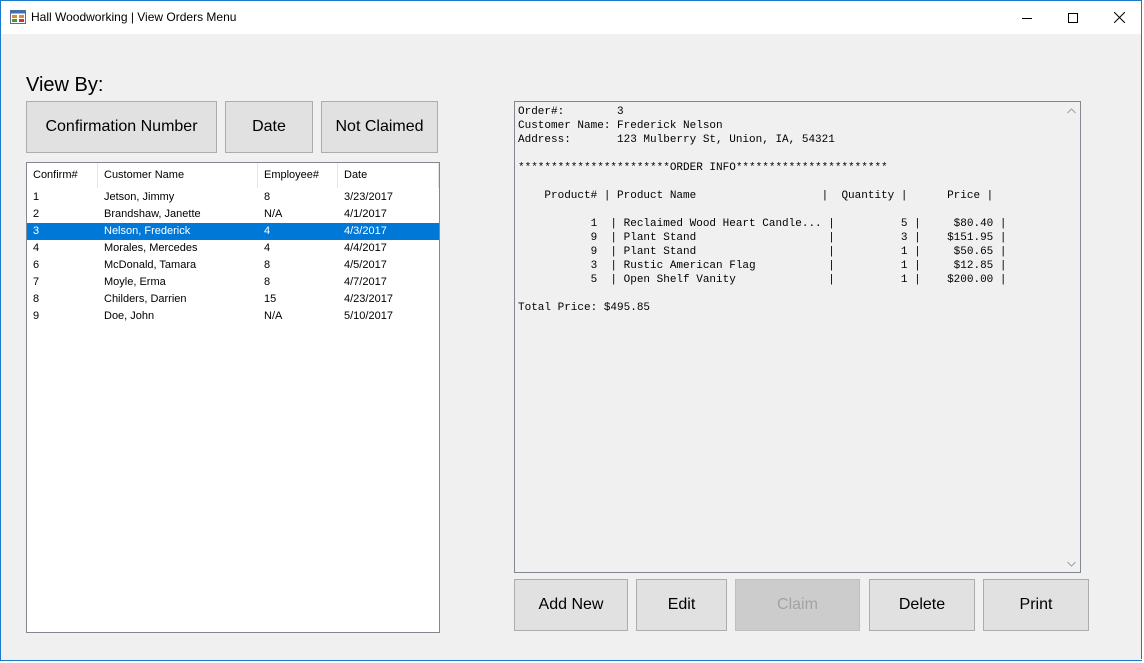 This screenshot has height=663, width=1144. What do you see at coordinates (135, 282) in the screenshot?
I see `cell-customer-name: Moyle, Erma` at bounding box center [135, 282].